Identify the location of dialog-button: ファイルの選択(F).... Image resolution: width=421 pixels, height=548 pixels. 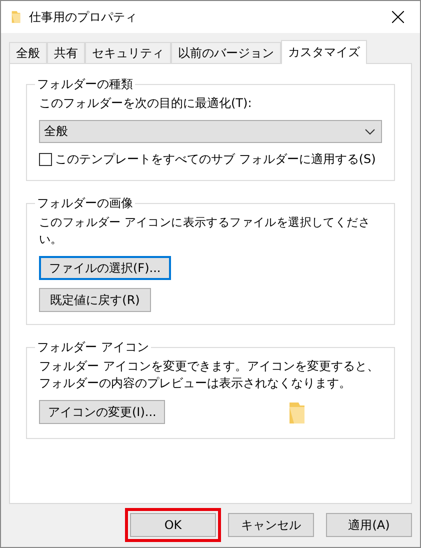
(105, 268).